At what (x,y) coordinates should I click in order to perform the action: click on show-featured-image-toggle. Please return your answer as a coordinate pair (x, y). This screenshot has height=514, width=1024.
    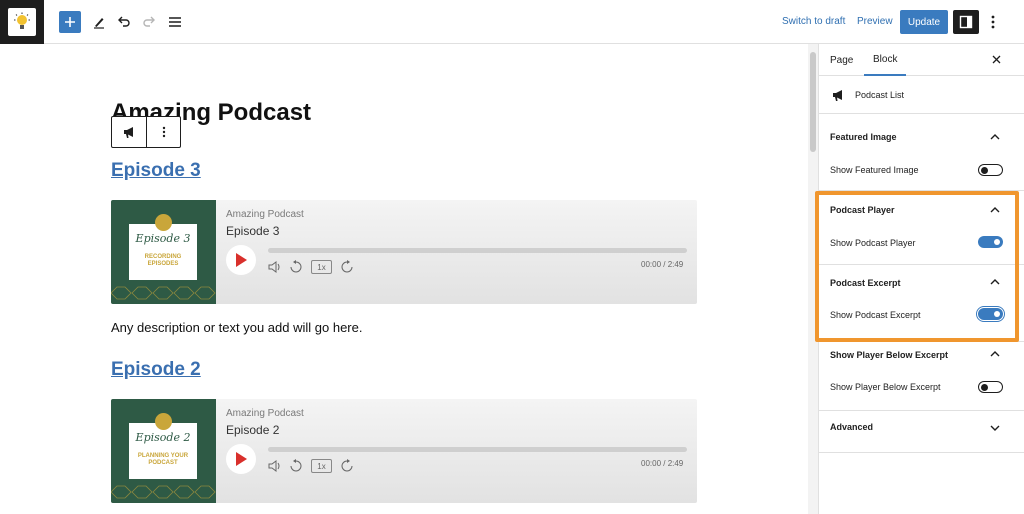
    Looking at the image, I should click on (990, 170).